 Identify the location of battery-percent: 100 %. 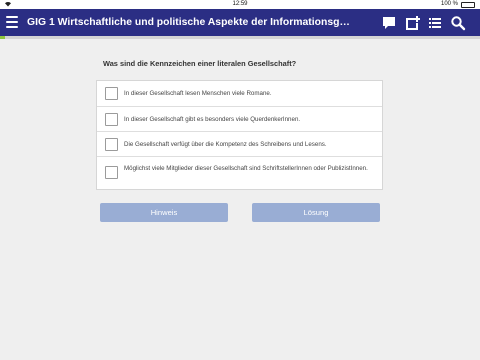
(449, 4).